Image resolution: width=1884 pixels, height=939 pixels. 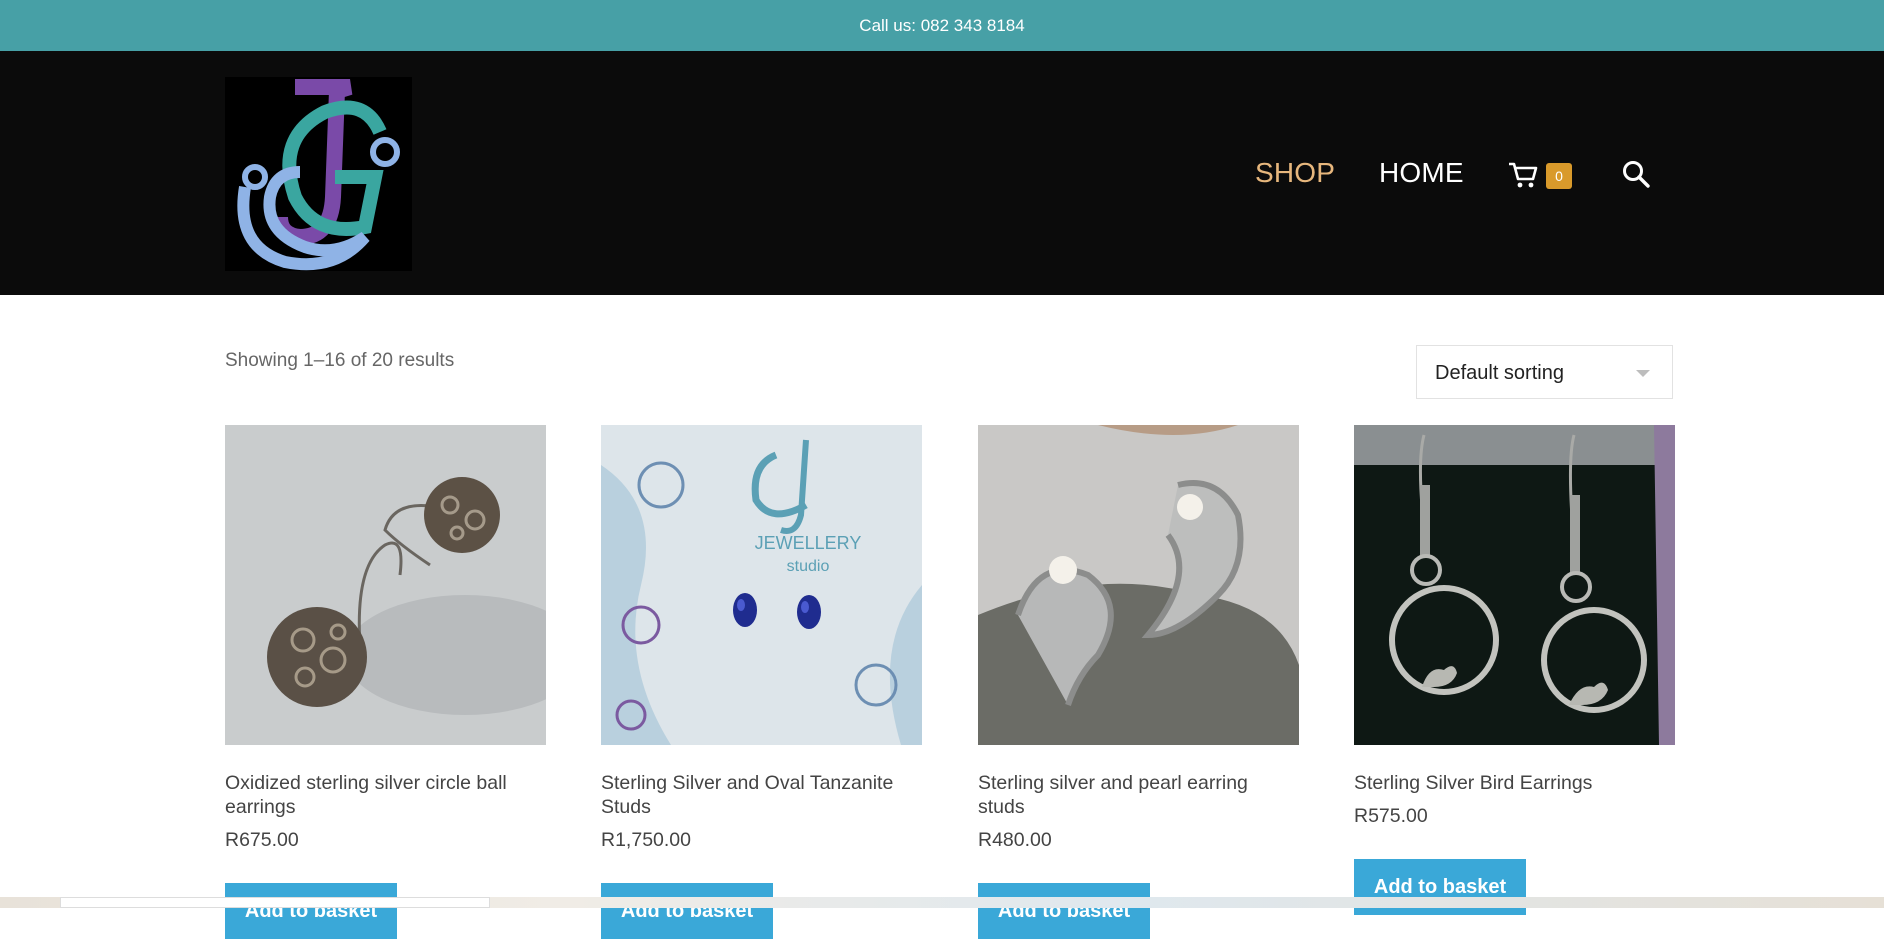 I want to click on top-bar: Call us: 082 343 8184, so click(x=942, y=25).